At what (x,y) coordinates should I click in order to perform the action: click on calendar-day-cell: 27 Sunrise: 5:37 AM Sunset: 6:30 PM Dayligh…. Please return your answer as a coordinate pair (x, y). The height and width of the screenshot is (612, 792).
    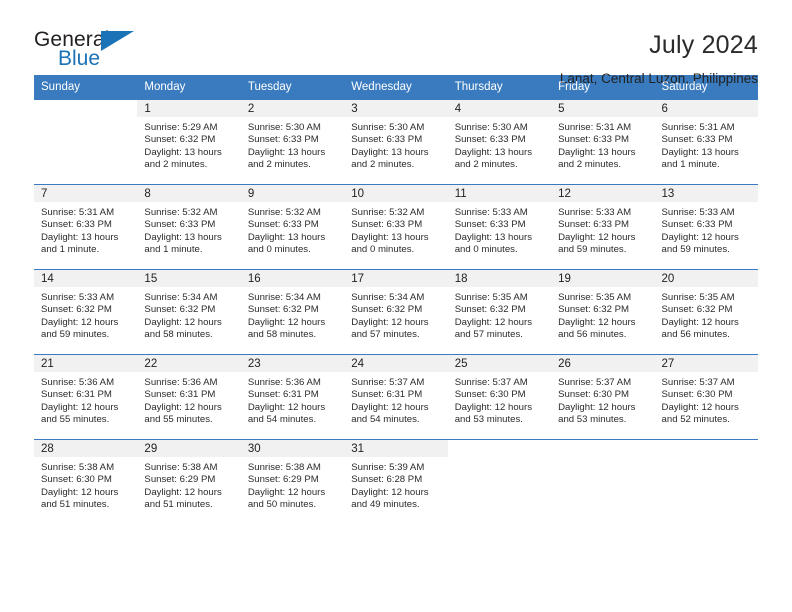
    Looking at the image, I should click on (706, 397).